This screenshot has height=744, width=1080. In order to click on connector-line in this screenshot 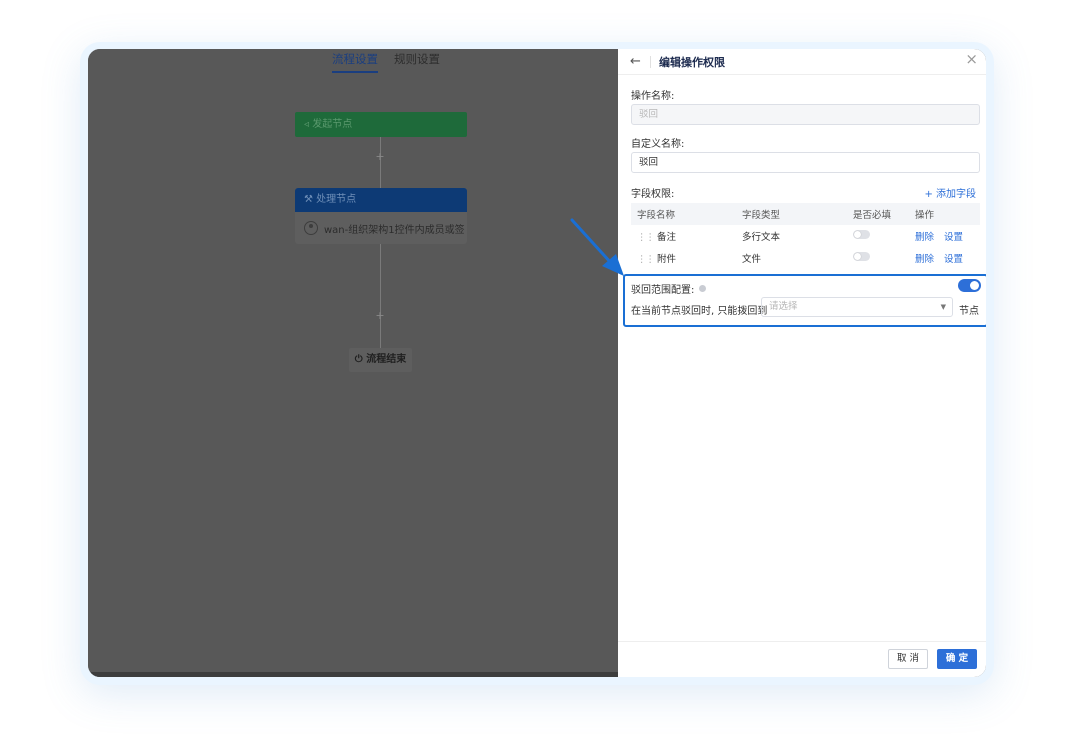, I will do `click(380, 296)`.